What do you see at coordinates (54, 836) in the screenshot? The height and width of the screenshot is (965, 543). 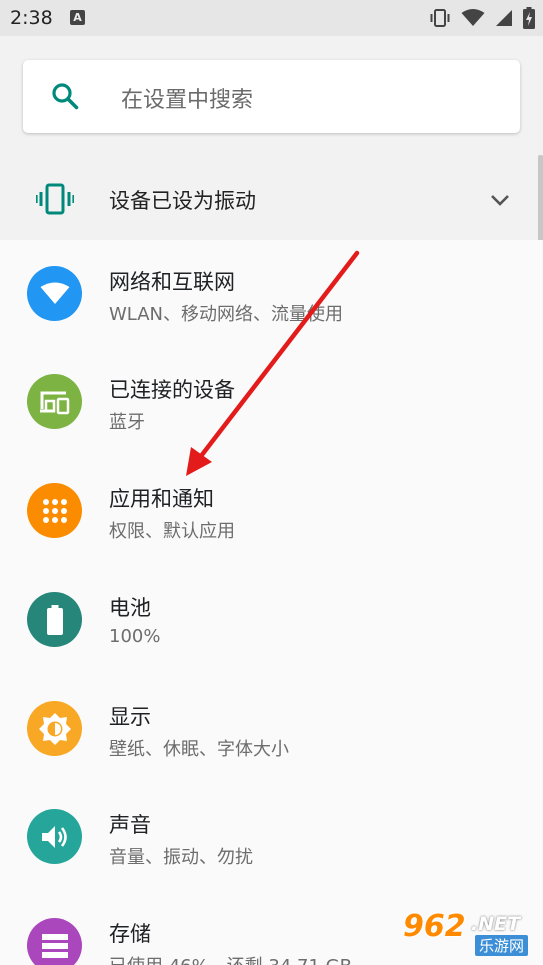 I see `volume-icon` at bounding box center [54, 836].